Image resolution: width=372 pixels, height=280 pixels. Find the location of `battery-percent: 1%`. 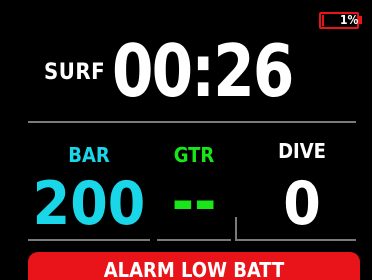

battery-percent: 1% is located at coordinates (349, 20).